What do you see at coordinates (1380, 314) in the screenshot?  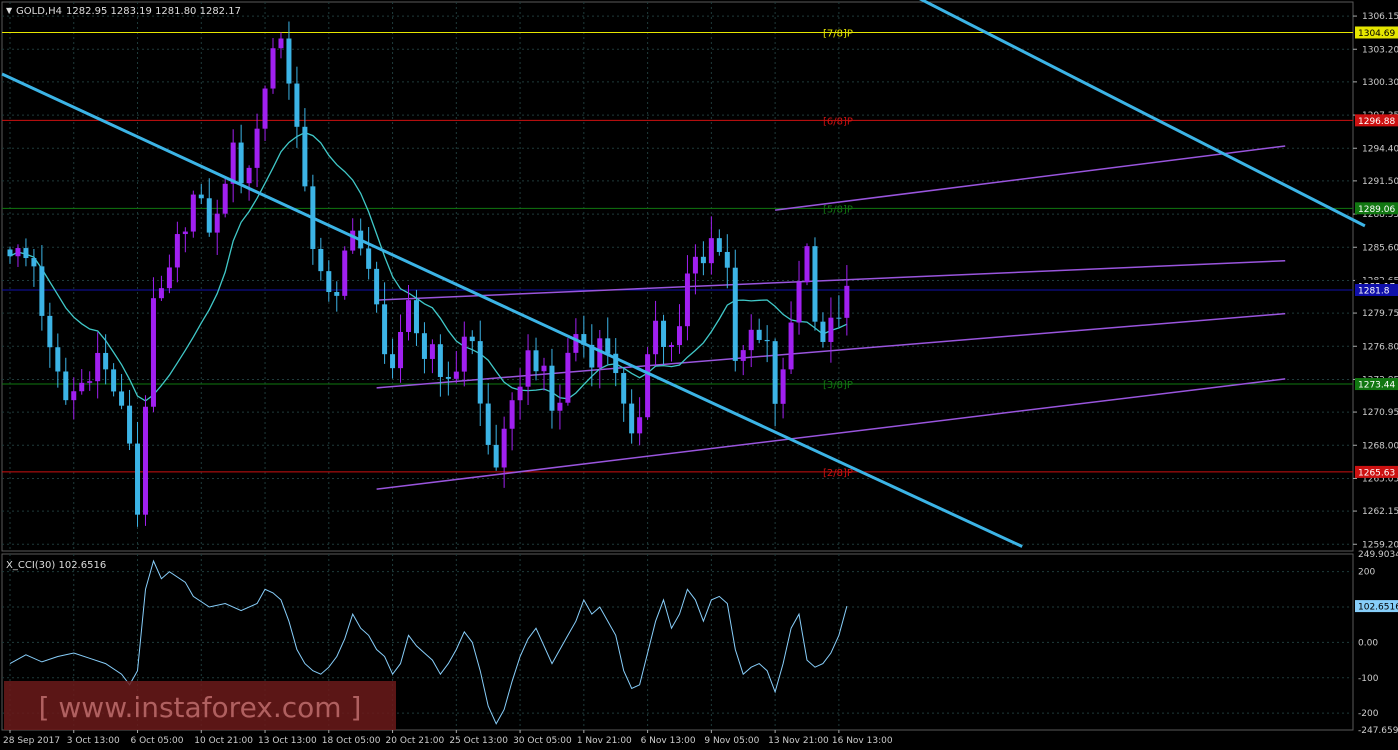 I see `y-tick-label: 1279.75` at bounding box center [1380, 314].